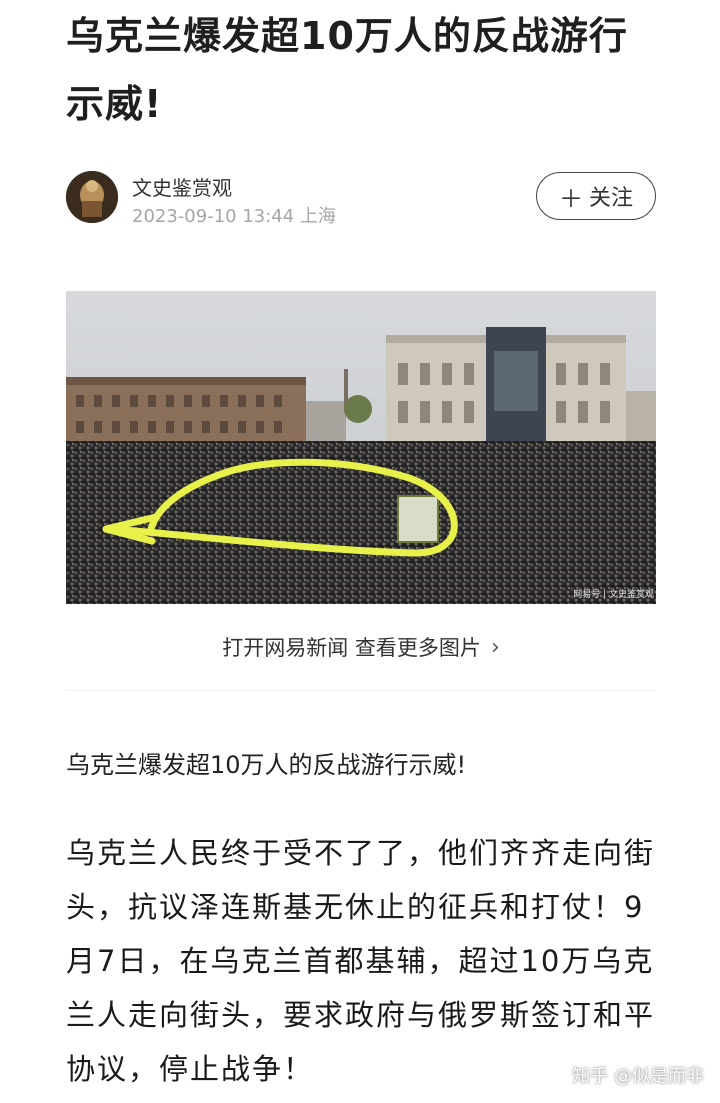  Describe the element at coordinates (234, 216) in the screenshot. I see `publish-meta: 2023-09-10 13:44 上海` at that location.